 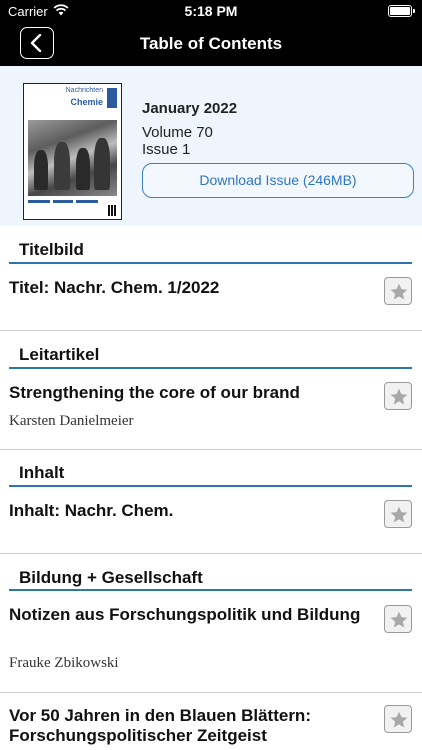 What do you see at coordinates (154, 392) in the screenshot?
I see `article-title: Strengthening the core of our brand` at bounding box center [154, 392].